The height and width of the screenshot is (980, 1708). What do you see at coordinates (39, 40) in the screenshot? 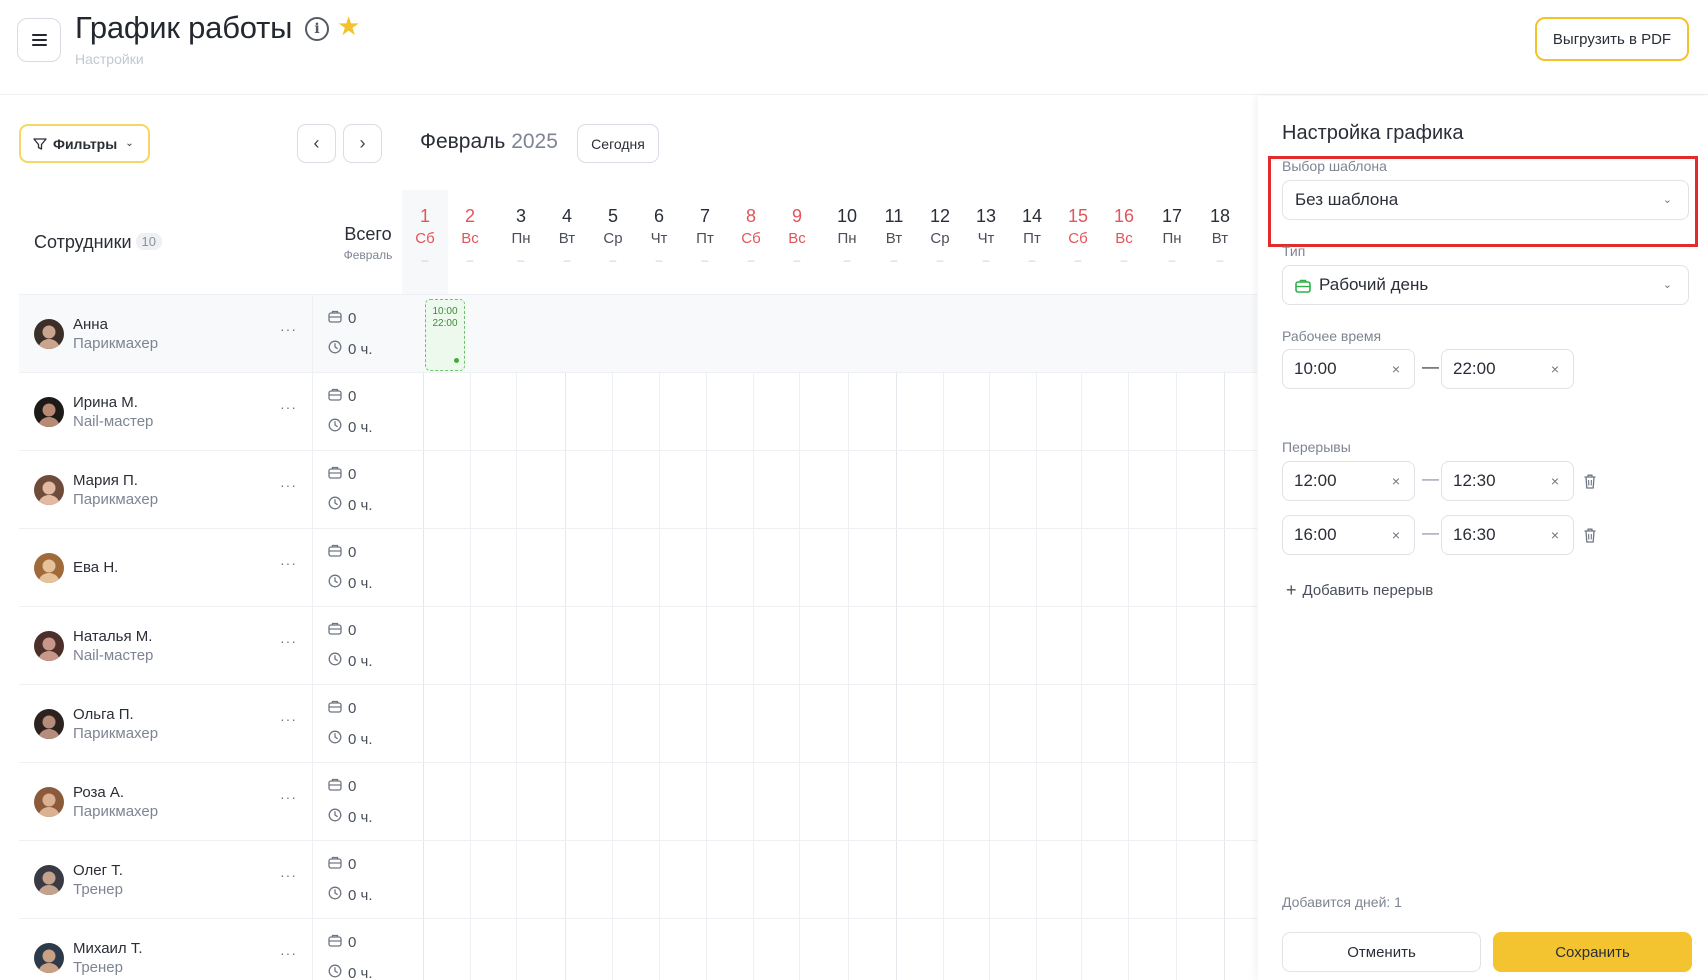
I see `menu-button` at bounding box center [39, 40].